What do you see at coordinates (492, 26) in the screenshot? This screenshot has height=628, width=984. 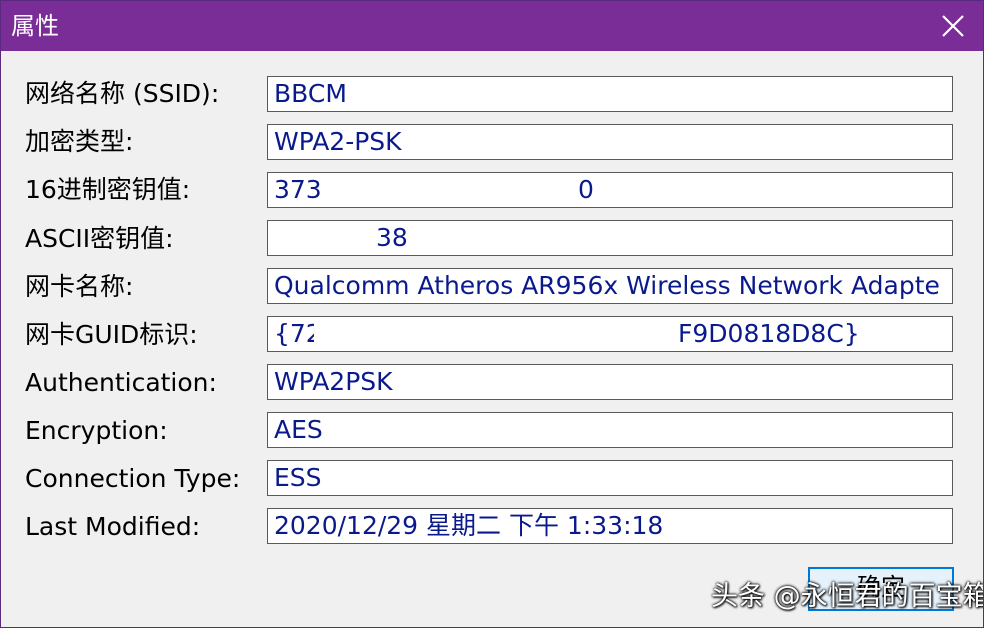 I see `title-bar: 属性` at bounding box center [492, 26].